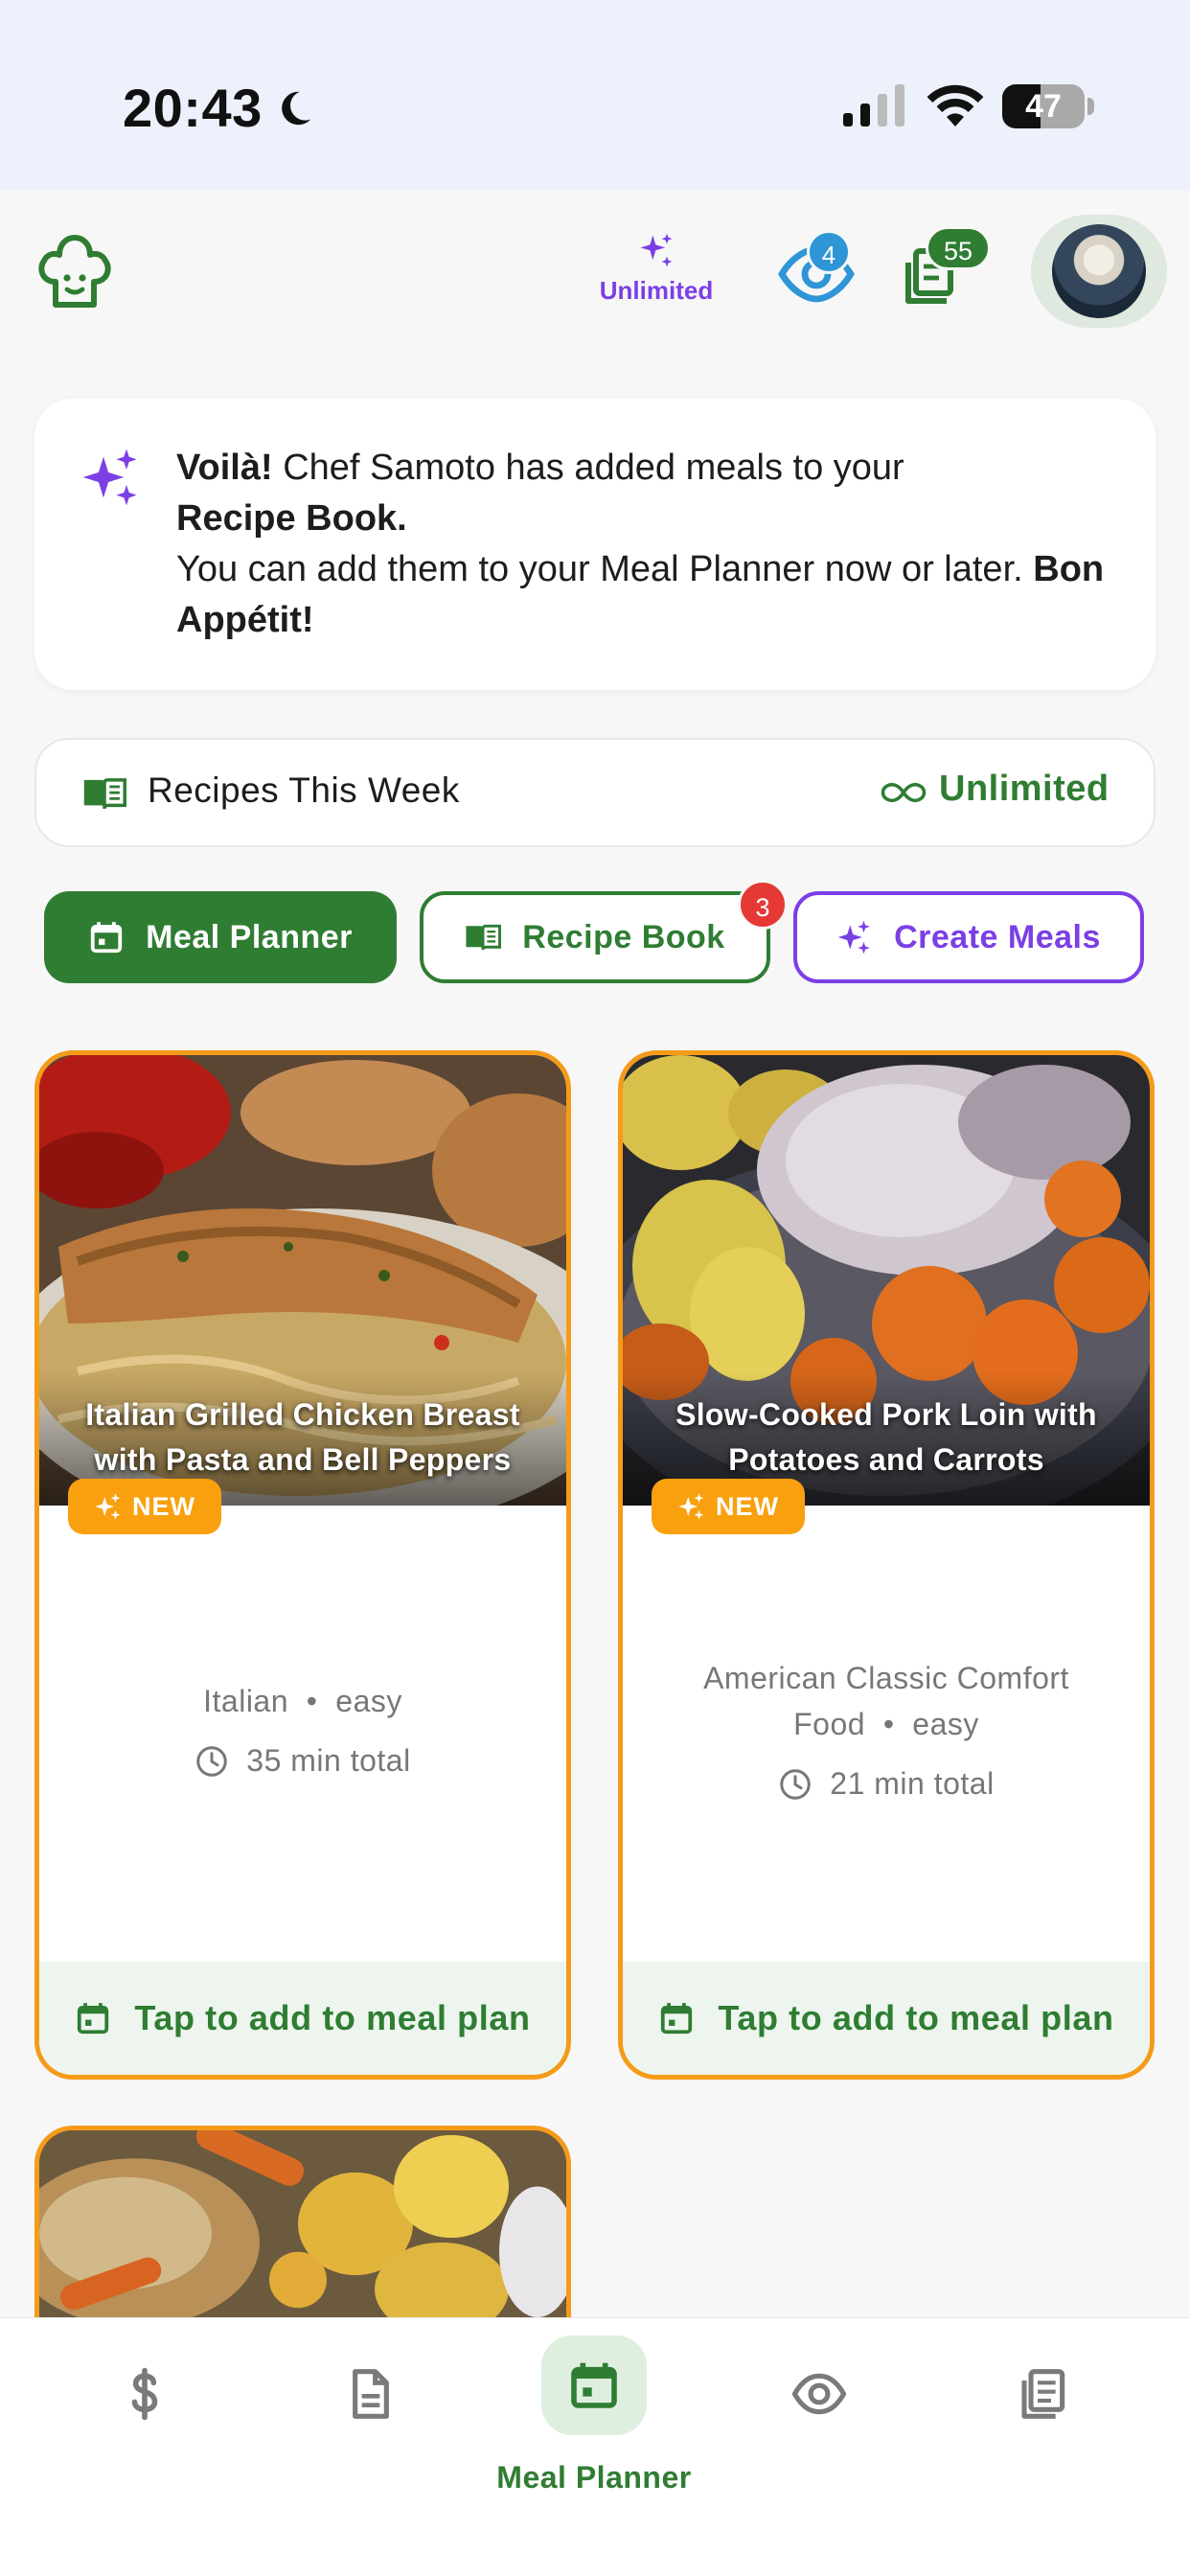  I want to click on notice-bold-recipe-book: Recipe Book., so click(292, 518).